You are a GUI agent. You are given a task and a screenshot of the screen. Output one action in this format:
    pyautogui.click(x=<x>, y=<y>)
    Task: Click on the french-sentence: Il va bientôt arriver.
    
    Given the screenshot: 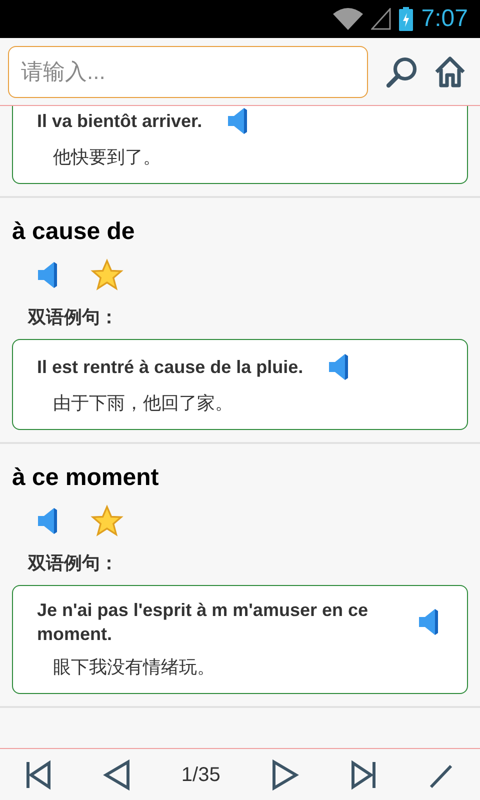 What is the action you would take?
    pyautogui.click(x=119, y=121)
    